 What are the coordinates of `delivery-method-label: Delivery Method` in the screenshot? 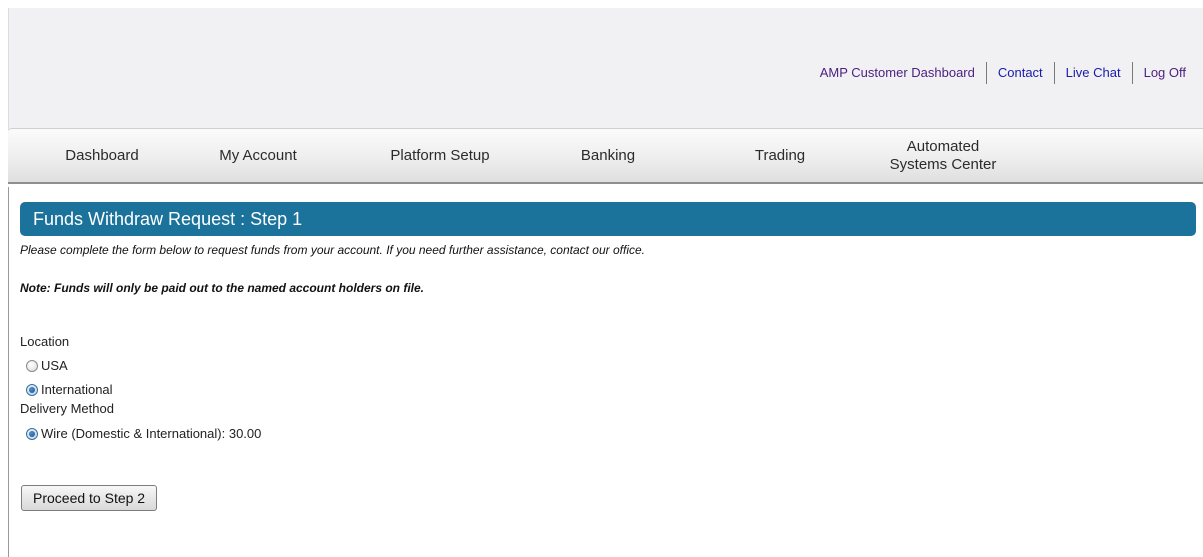 It's located at (67, 408).